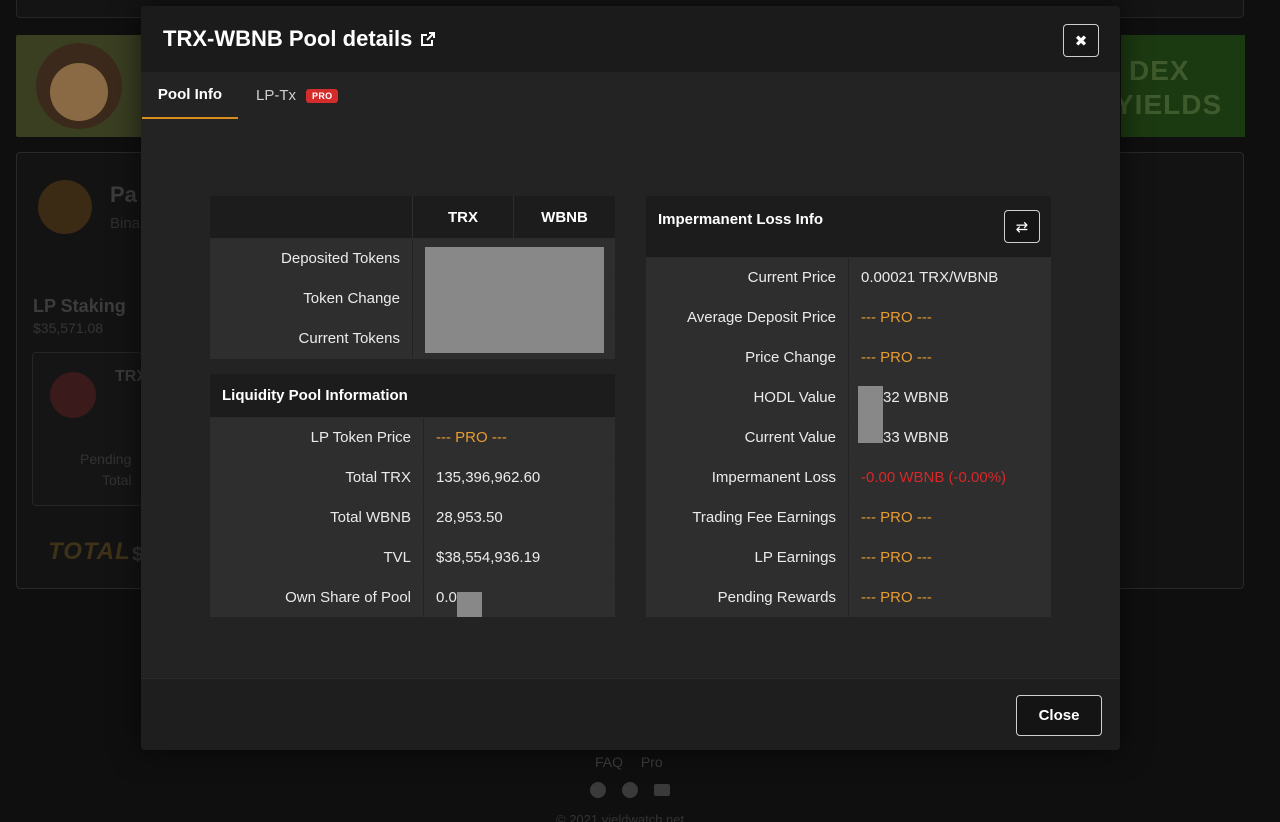 The height and width of the screenshot is (822, 1280). I want to click on row-value: 135,396,962.60, so click(488, 477).